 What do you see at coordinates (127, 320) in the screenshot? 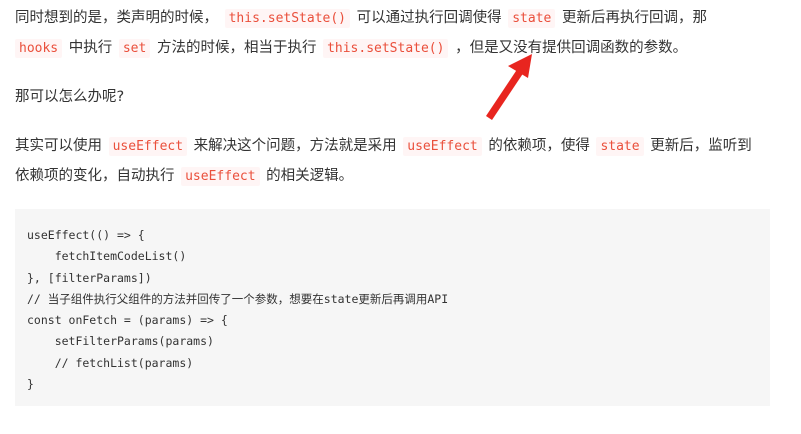
I see `code-line: const onFetch = (params) => {` at bounding box center [127, 320].